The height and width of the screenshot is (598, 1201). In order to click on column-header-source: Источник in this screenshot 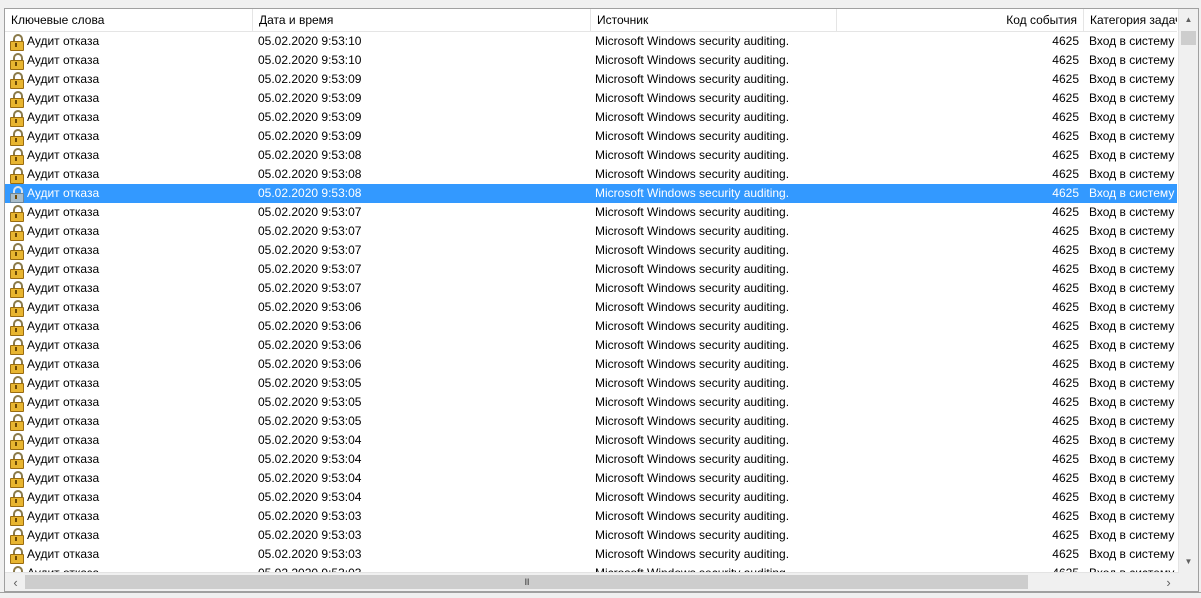, I will do `click(714, 20)`.